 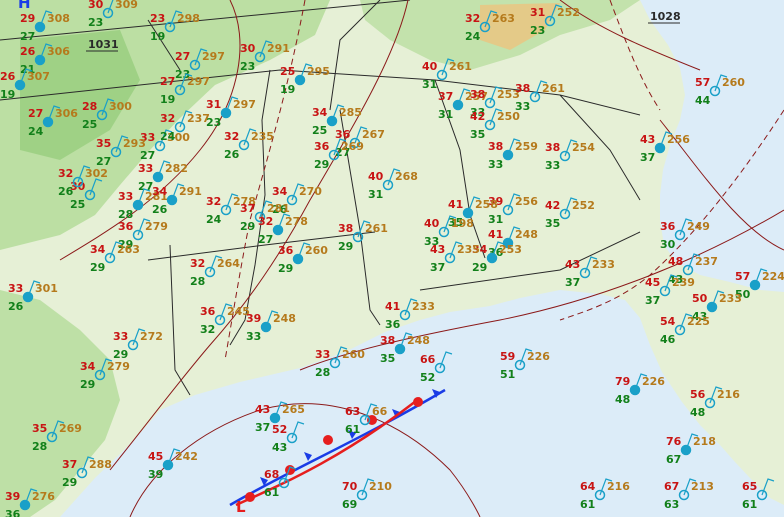 I want to click on temperature-value: 41, so click(x=455, y=204).